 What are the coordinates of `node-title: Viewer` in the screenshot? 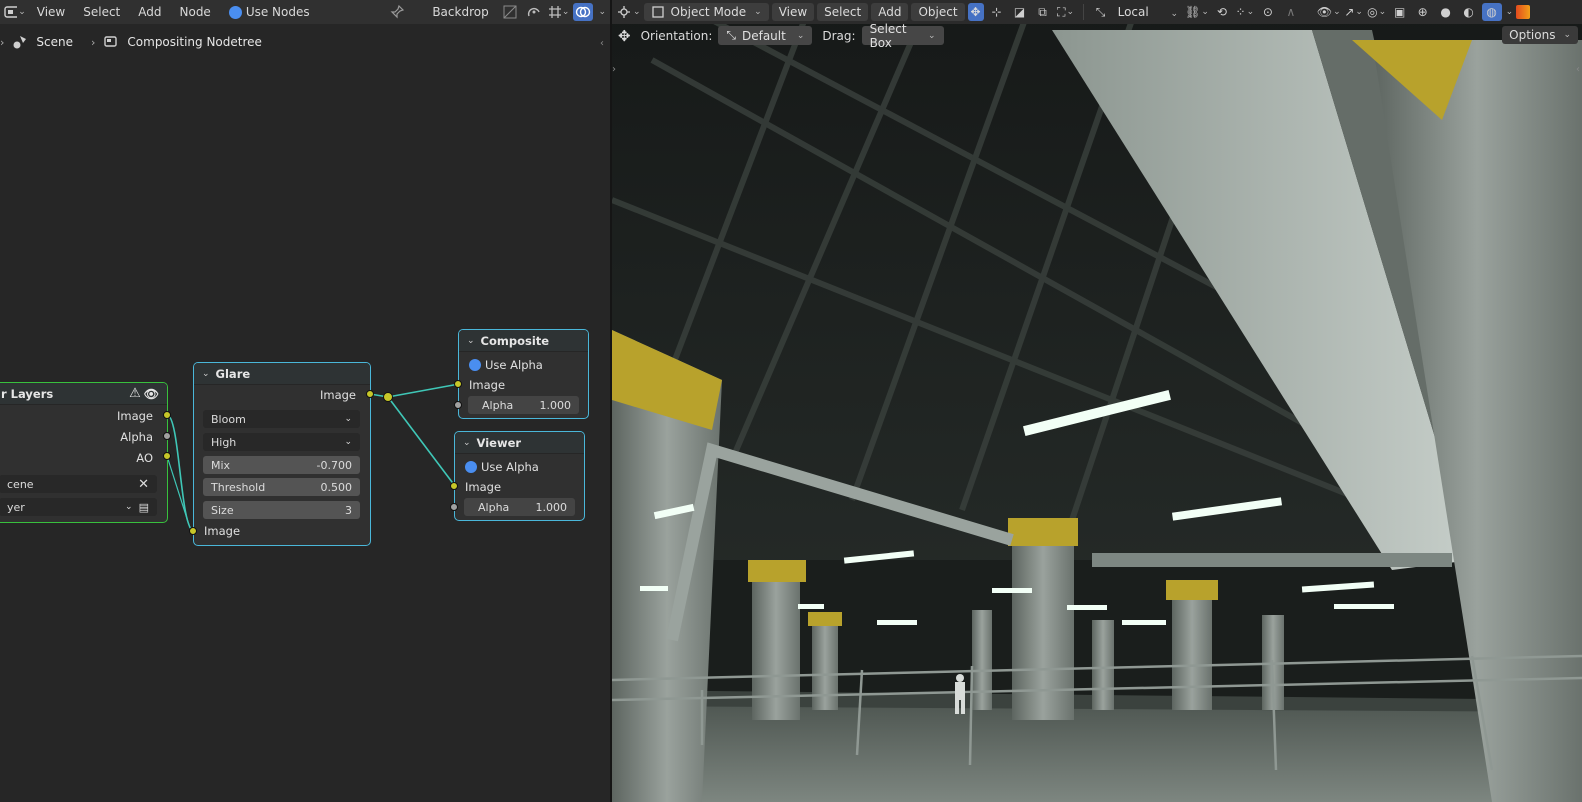 It's located at (499, 442).